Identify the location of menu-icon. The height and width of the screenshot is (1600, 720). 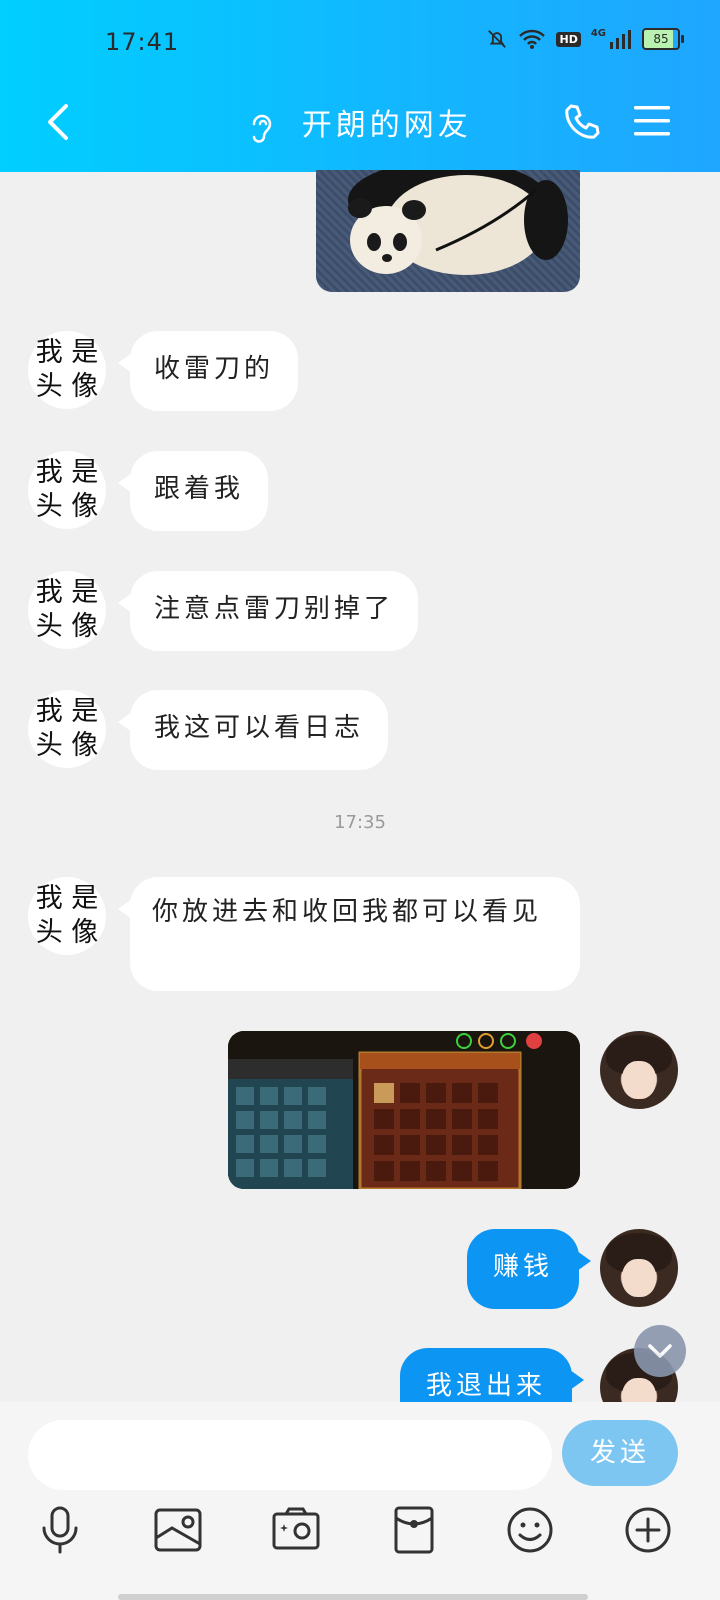
(652, 121).